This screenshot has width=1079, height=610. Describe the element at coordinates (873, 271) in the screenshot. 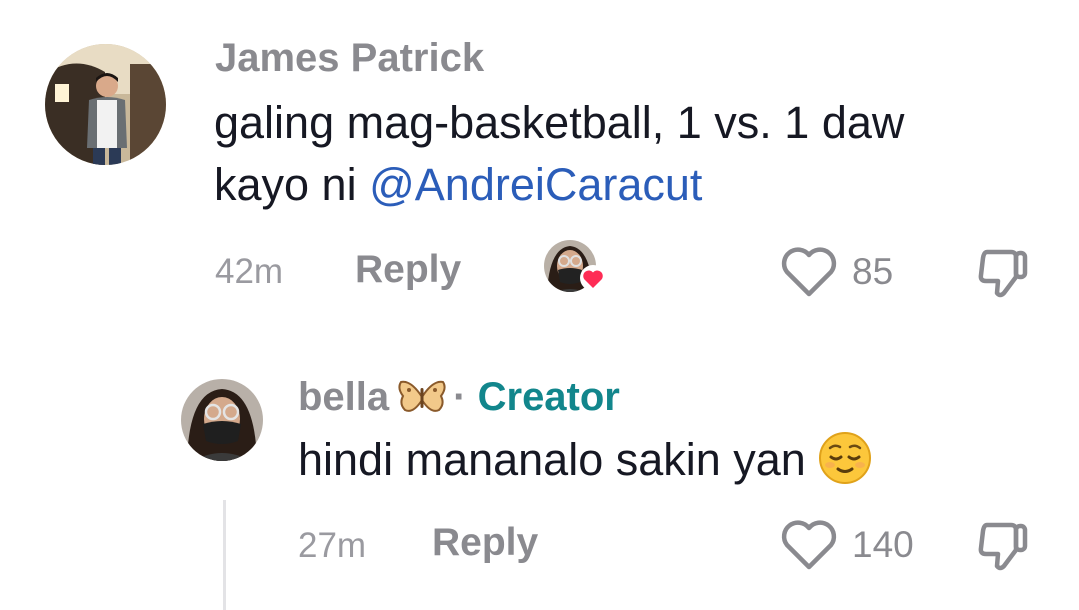

I see `like-count: 85` at that location.